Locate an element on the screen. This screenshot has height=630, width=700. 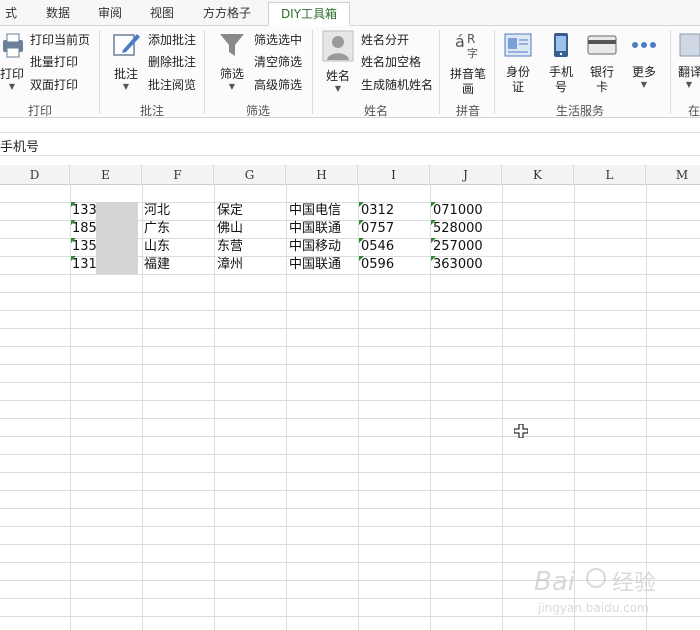
table-cell-city: 东营 is located at coordinates (230, 247).